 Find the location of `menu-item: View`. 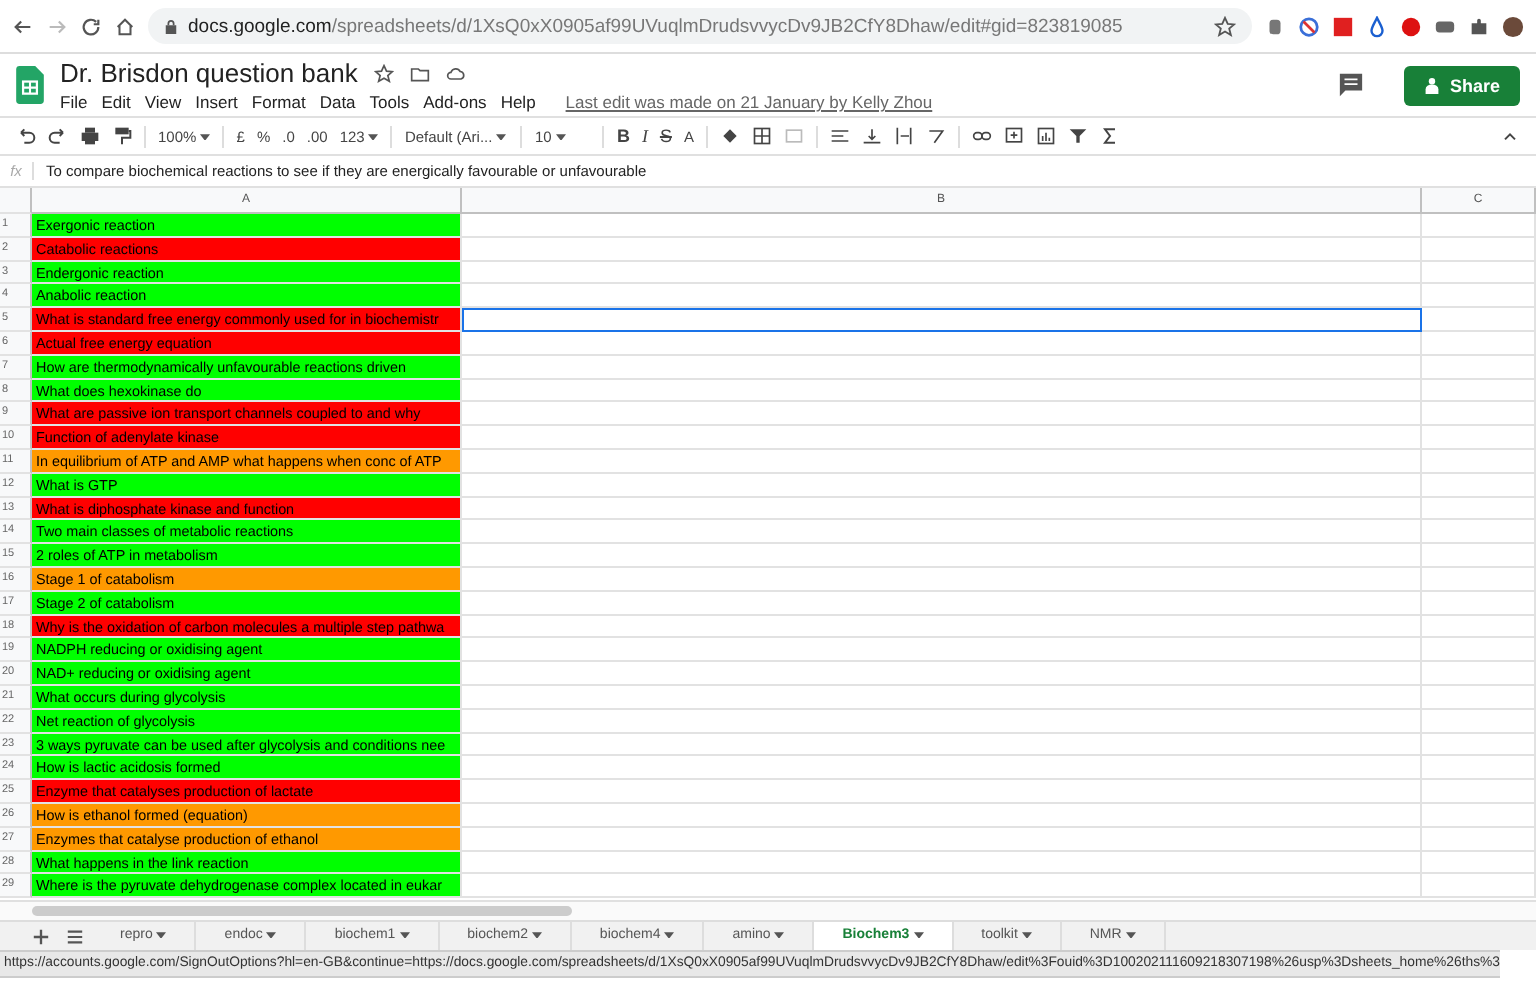

menu-item: View is located at coordinates (163, 102).